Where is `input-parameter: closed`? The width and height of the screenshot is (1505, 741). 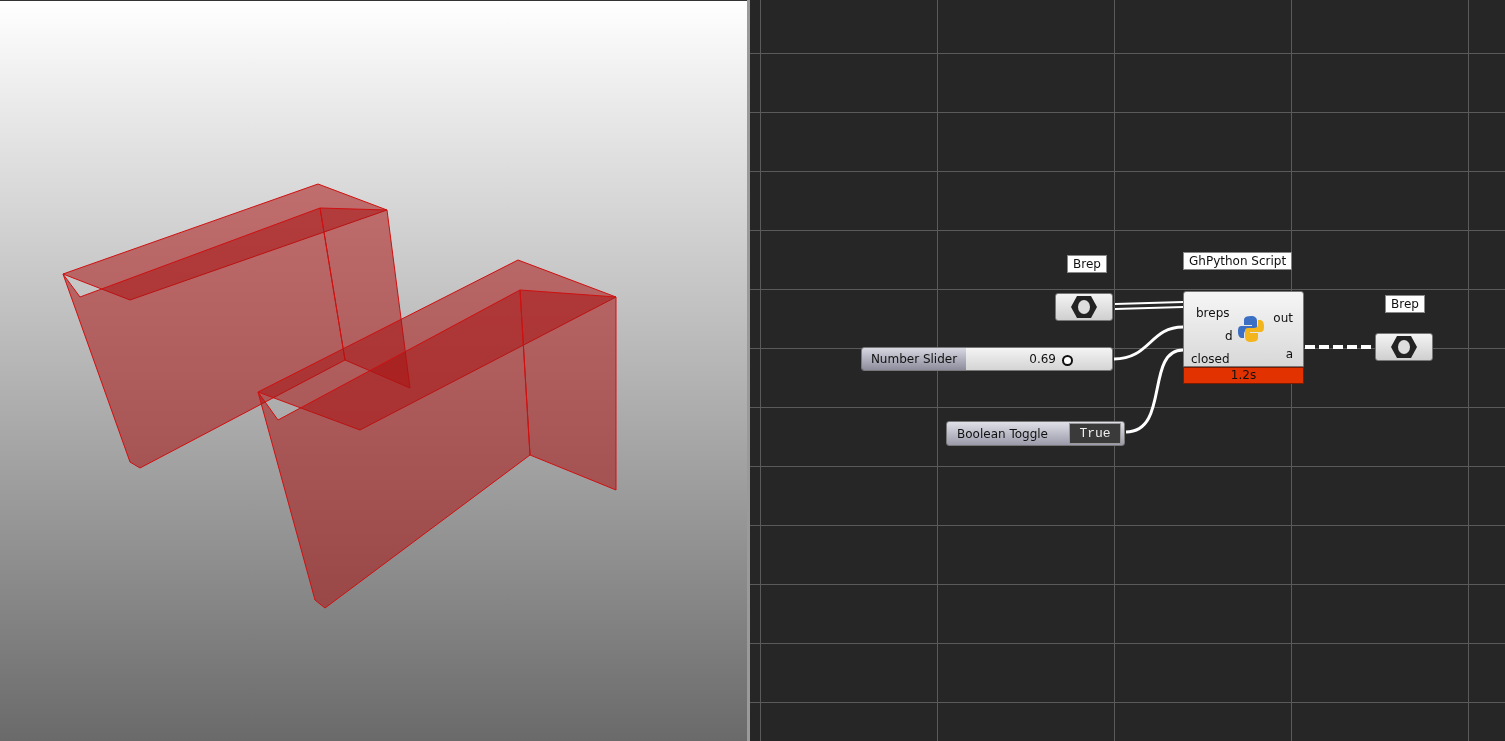
input-parameter: closed is located at coordinates (1210, 359).